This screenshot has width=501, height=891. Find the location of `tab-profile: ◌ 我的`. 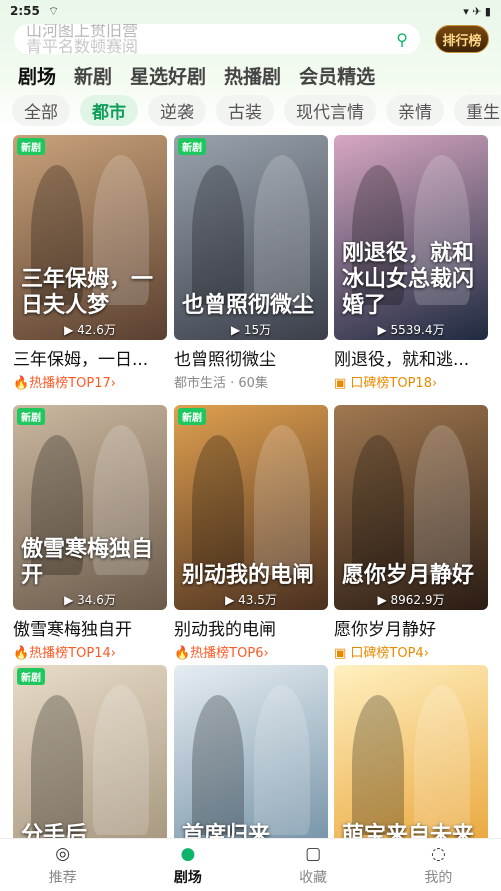

tab-profile: ◌ 我的 is located at coordinates (438, 865).